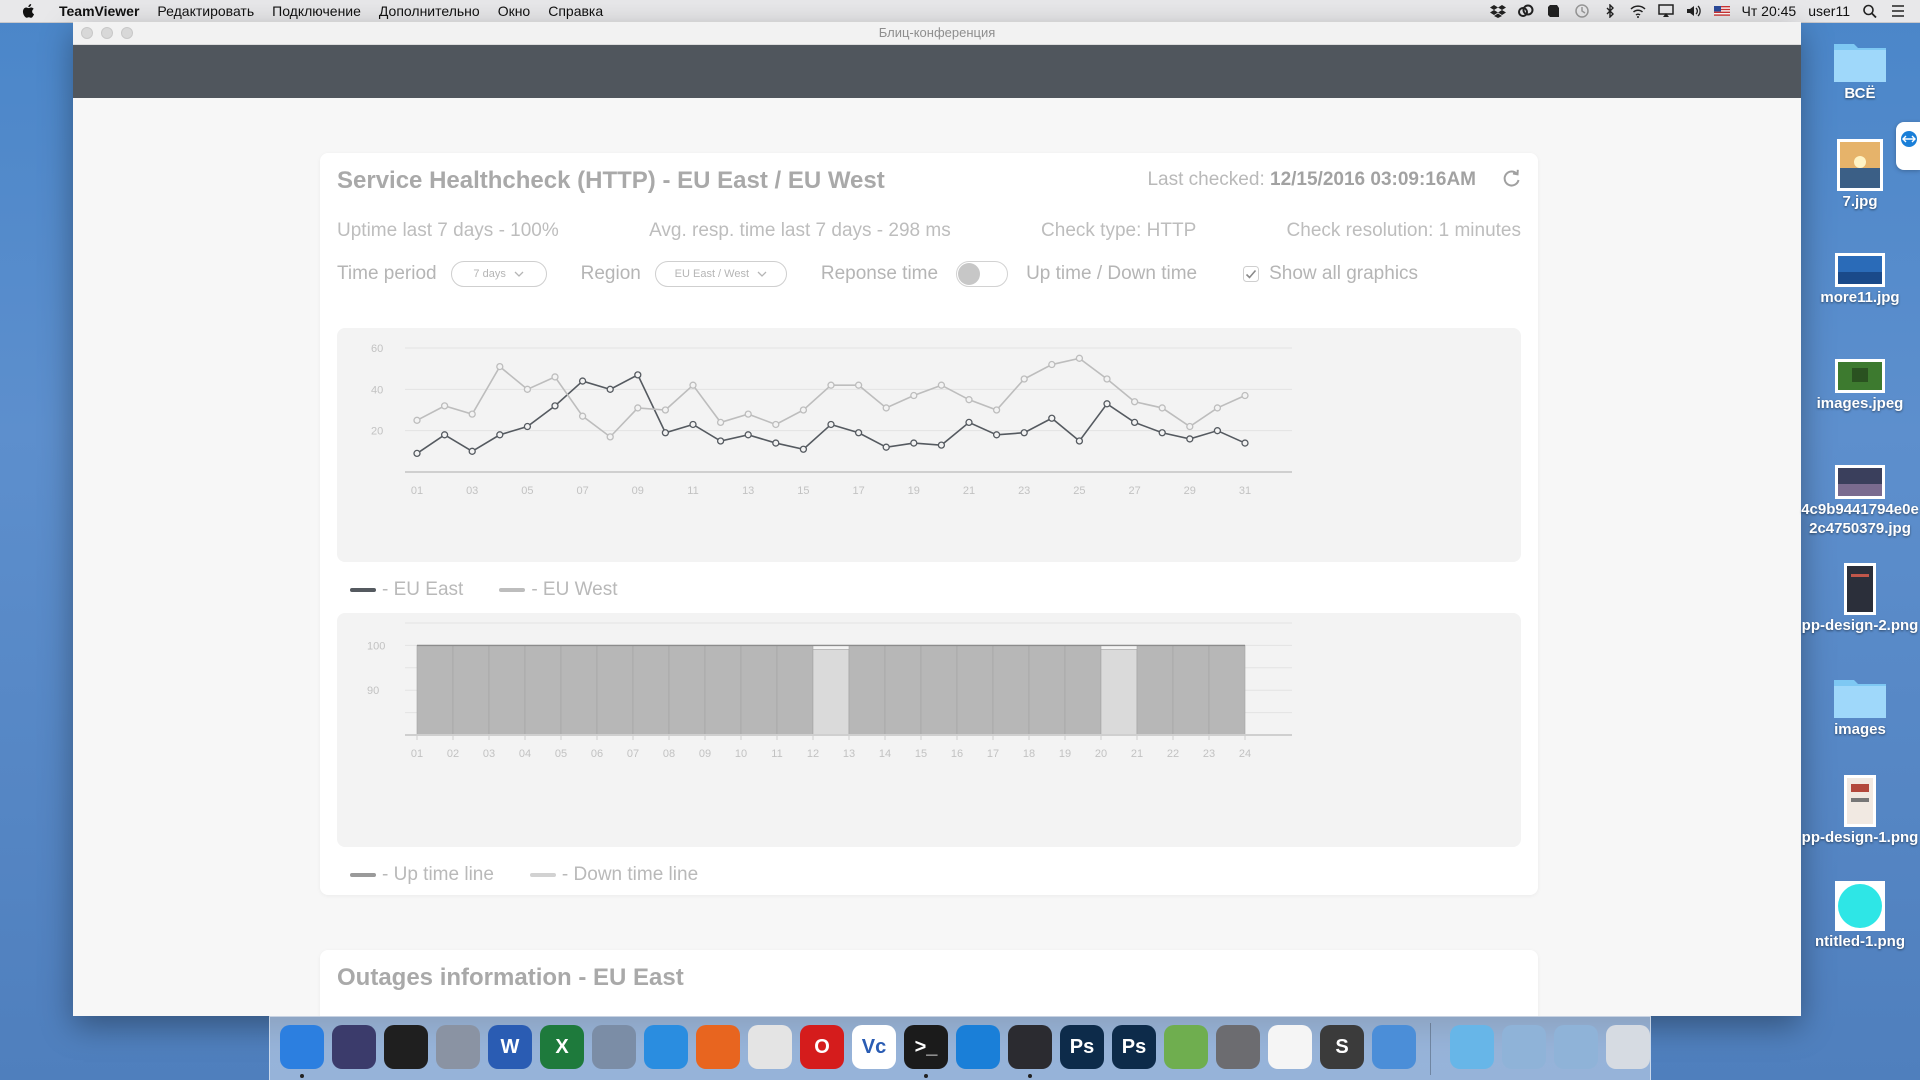  I want to click on trash-icon, so click(1628, 1047).